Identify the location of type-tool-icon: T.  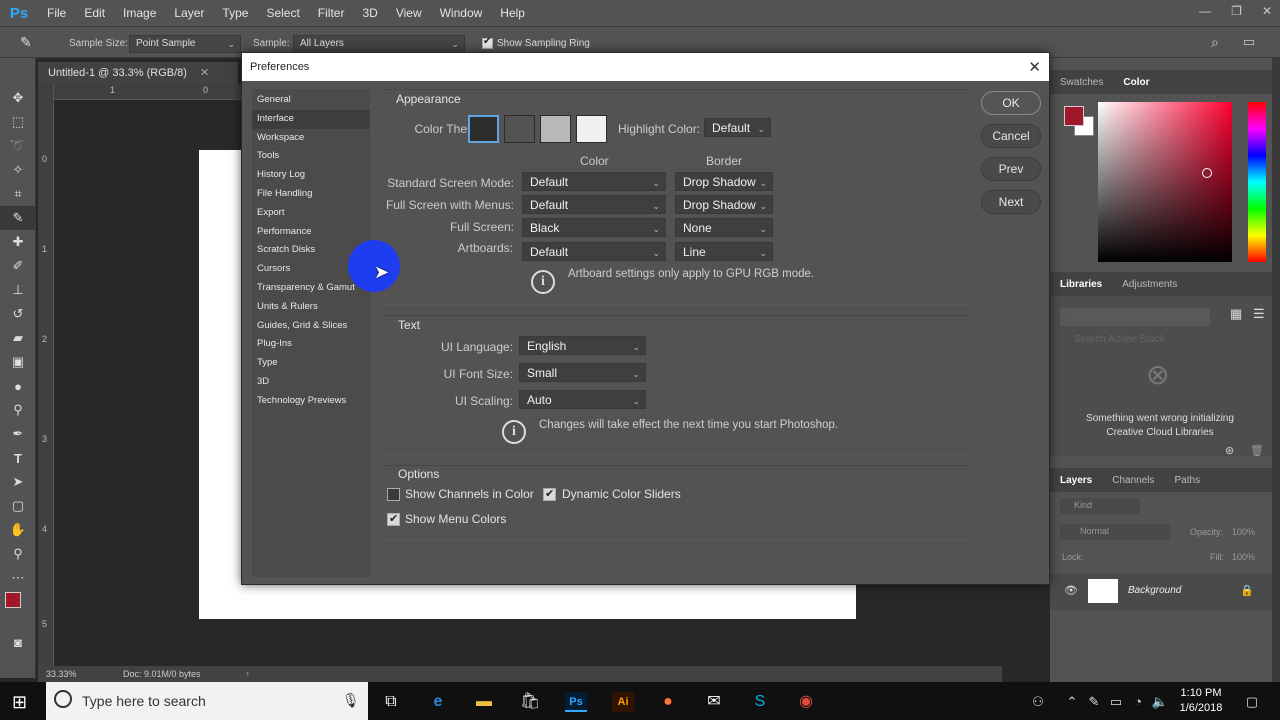
(18, 458).